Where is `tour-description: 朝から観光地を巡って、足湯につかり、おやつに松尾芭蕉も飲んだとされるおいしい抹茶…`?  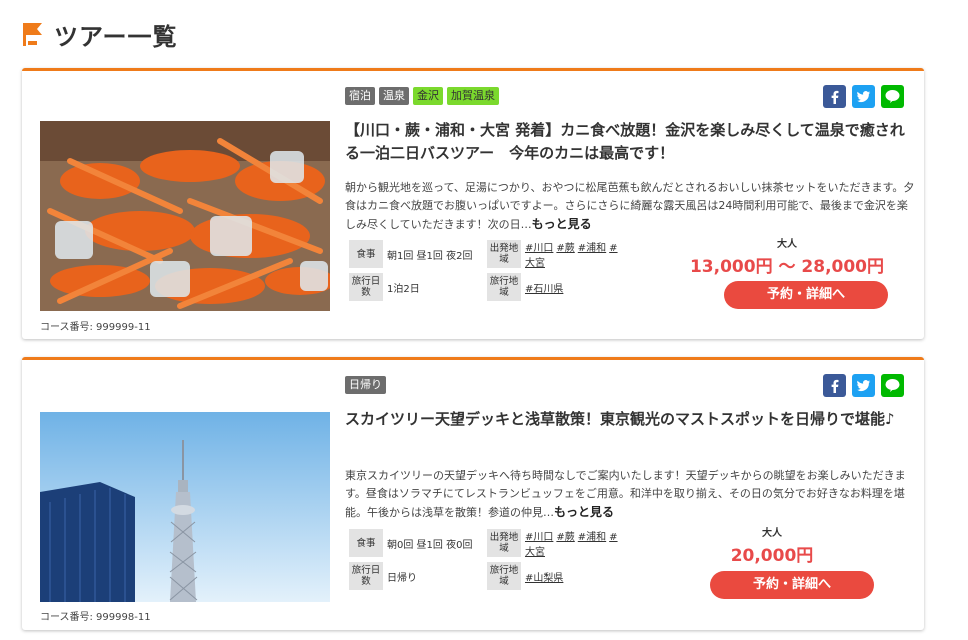 tour-description: 朝から観光地を巡って、足湯につかり、おやつに松尾芭蕉も飲んだとされるおいしい抹茶… is located at coordinates (630, 206).